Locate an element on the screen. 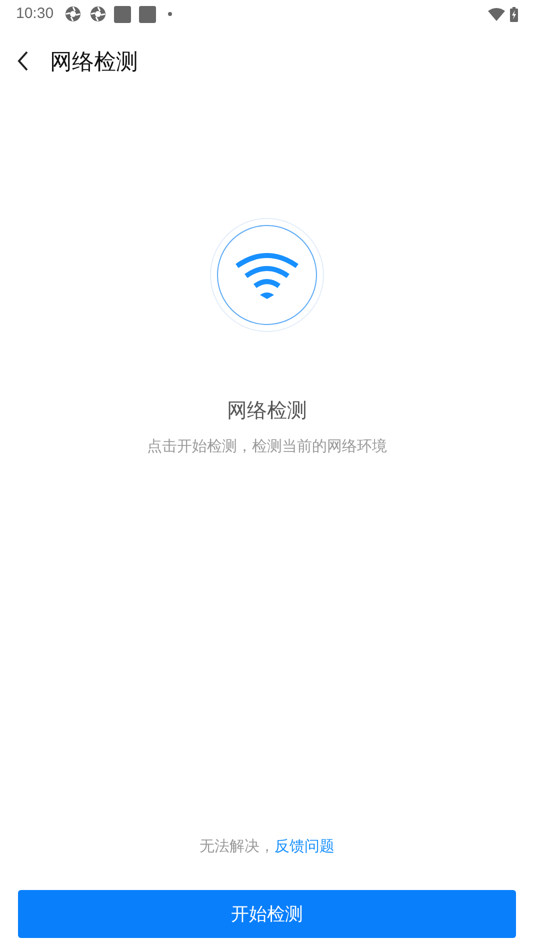  wifi-icon is located at coordinates (267, 275).